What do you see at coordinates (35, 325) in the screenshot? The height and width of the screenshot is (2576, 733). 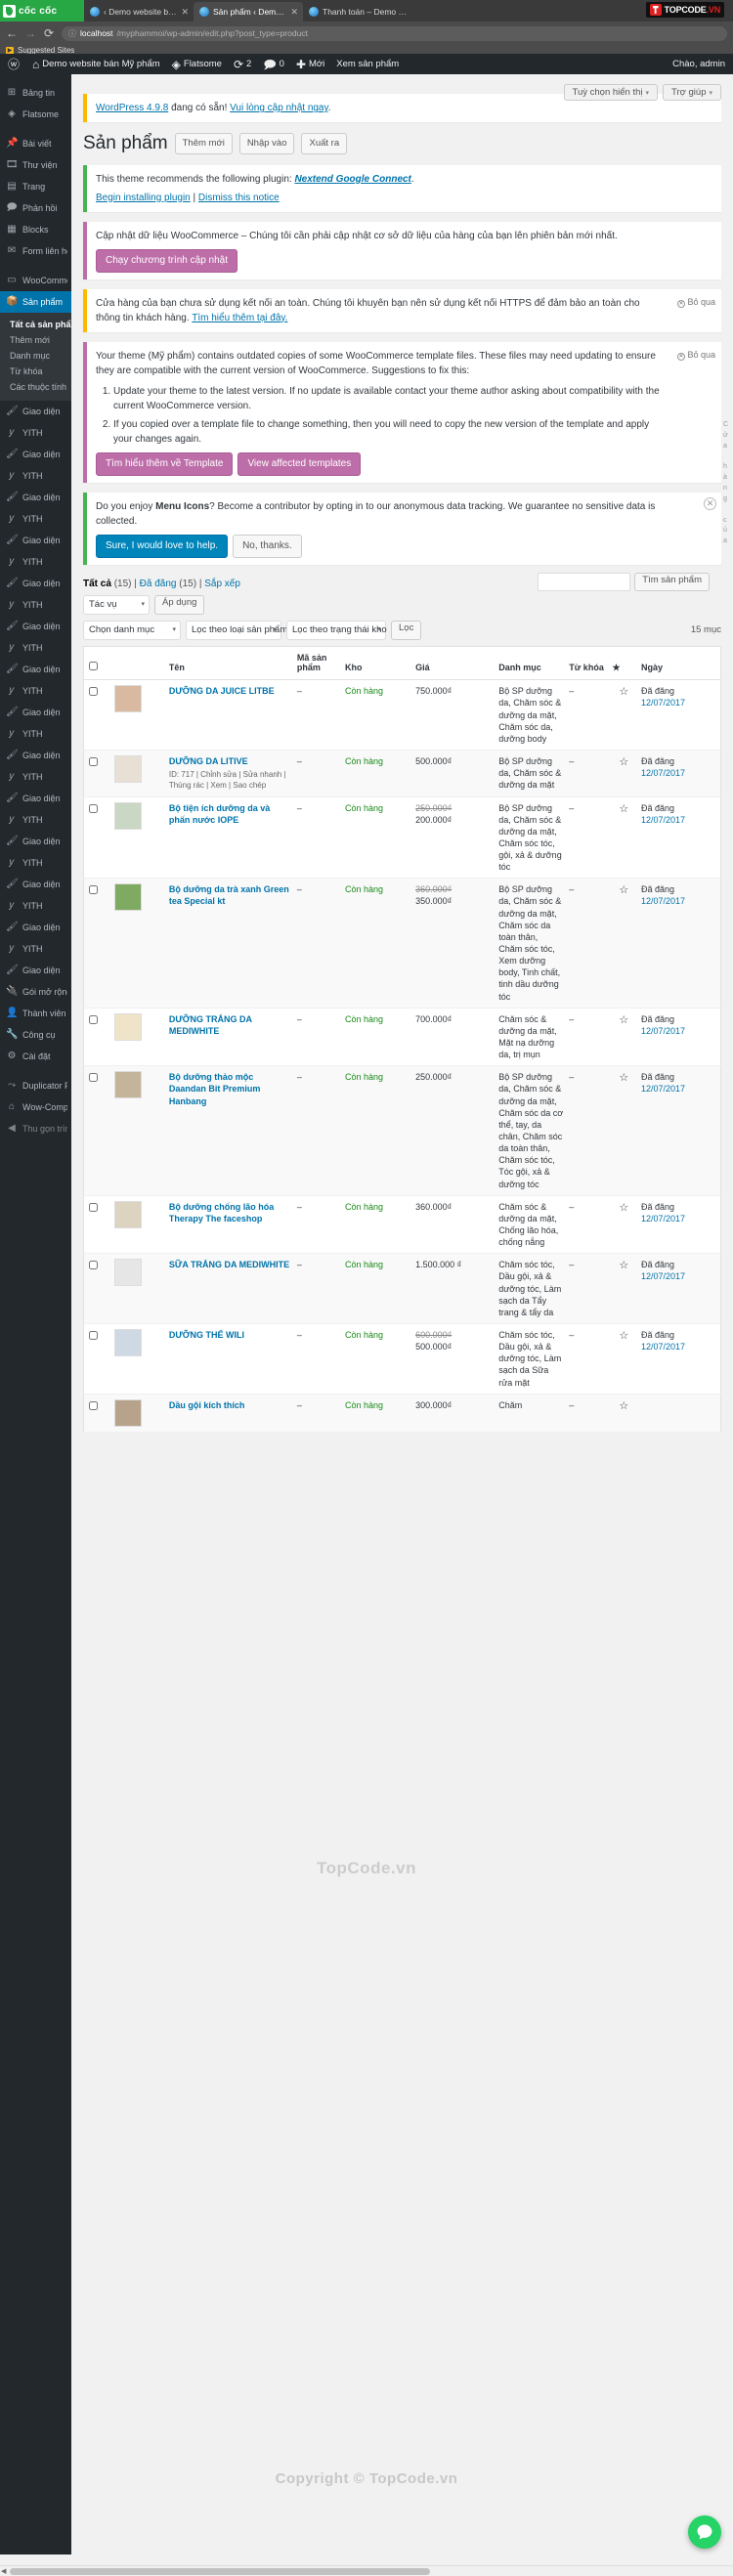 I see `sidebar-subitem-all-products: Tất cả sản phẩm` at bounding box center [35, 325].